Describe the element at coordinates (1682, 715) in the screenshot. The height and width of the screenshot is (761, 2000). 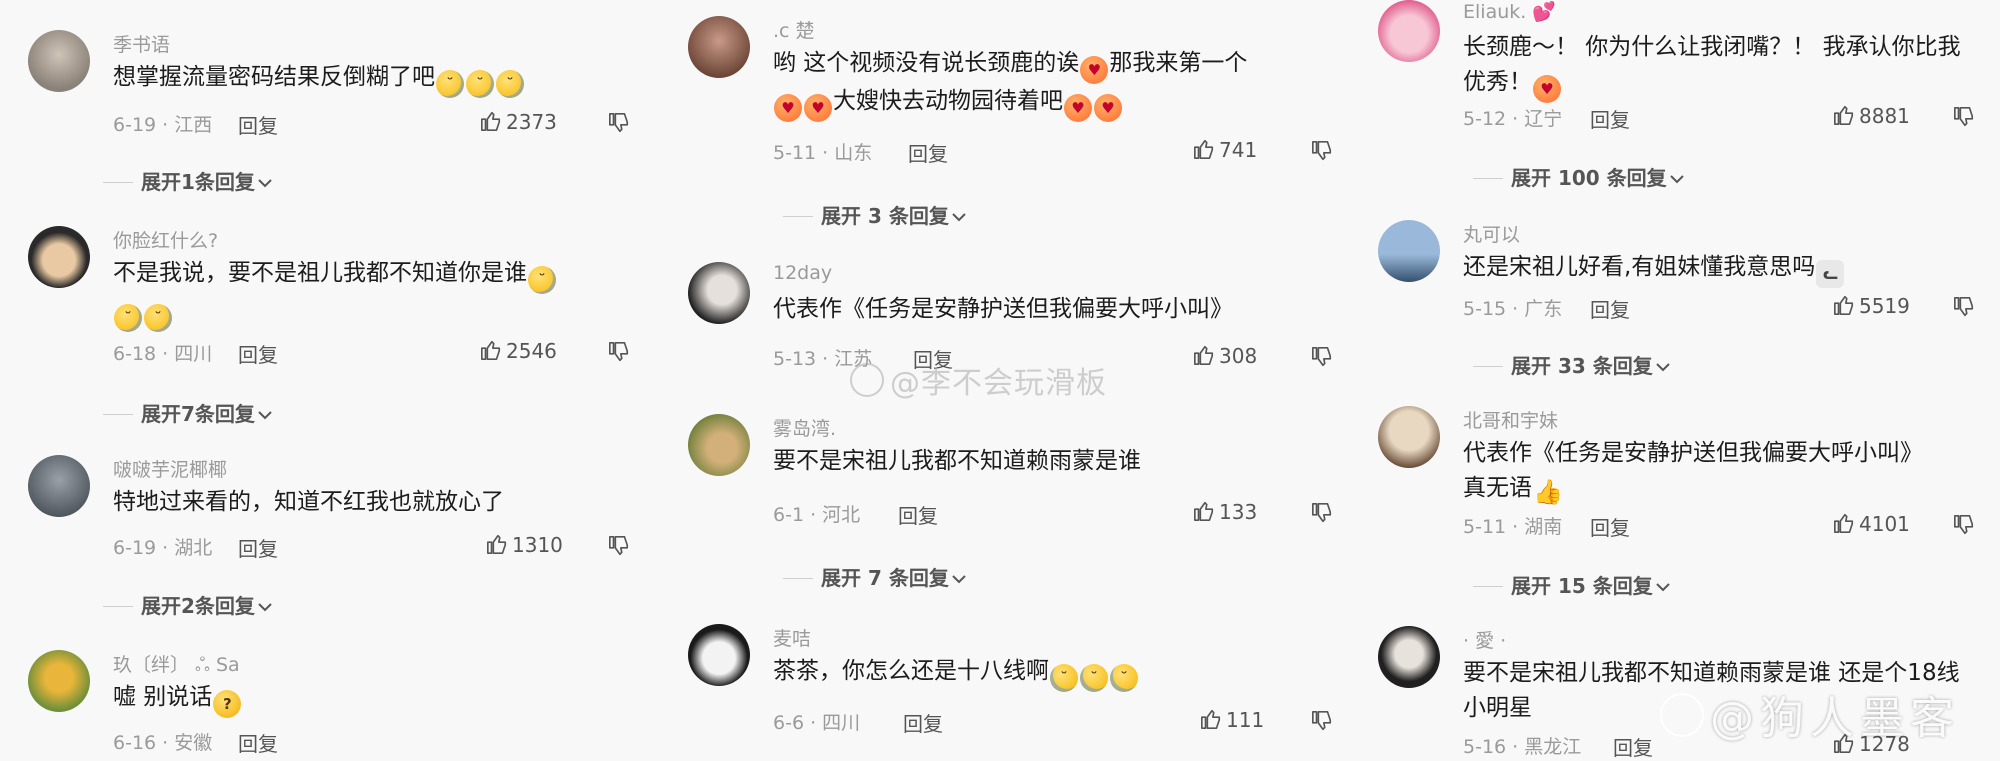
I see `weibo-logo-icon` at that location.